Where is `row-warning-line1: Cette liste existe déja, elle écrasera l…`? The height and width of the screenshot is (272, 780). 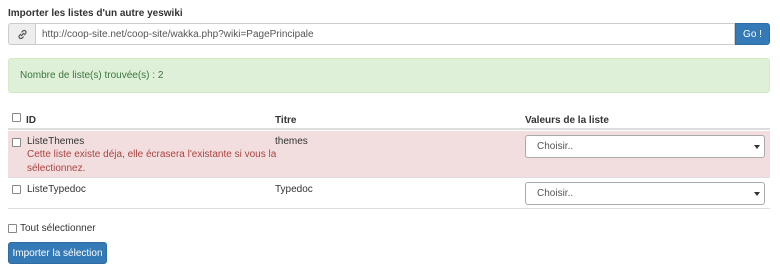
row-warning-line1: Cette liste existe déja, elle écrasera l… is located at coordinates (152, 154).